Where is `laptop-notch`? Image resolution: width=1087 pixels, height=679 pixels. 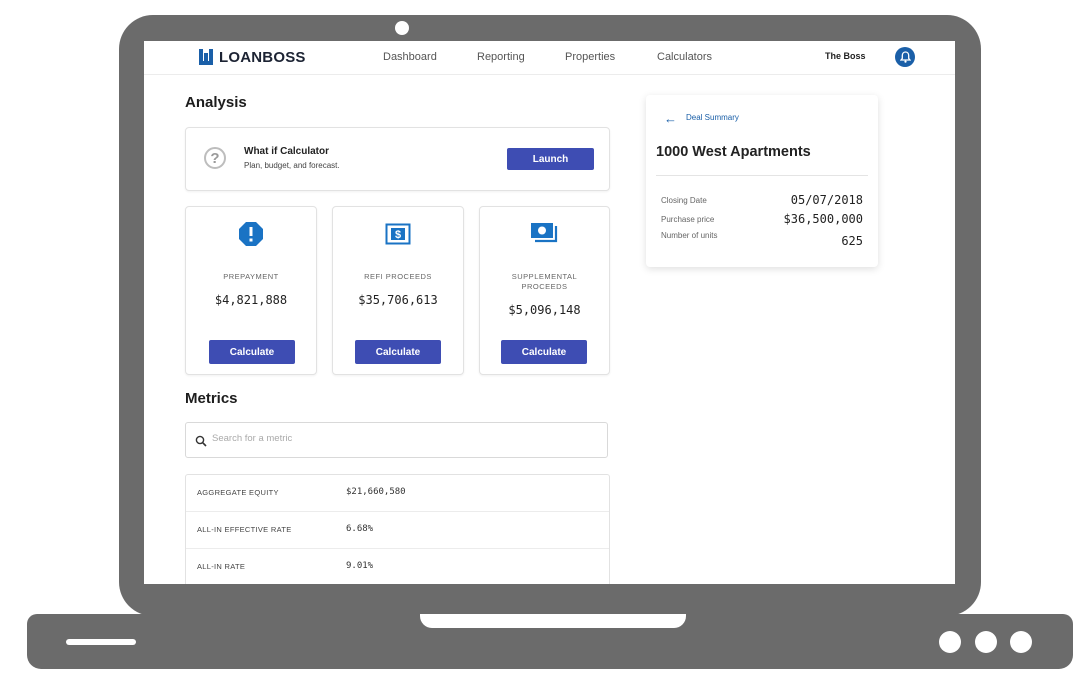 laptop-notch is located at coordinates (553, 621).